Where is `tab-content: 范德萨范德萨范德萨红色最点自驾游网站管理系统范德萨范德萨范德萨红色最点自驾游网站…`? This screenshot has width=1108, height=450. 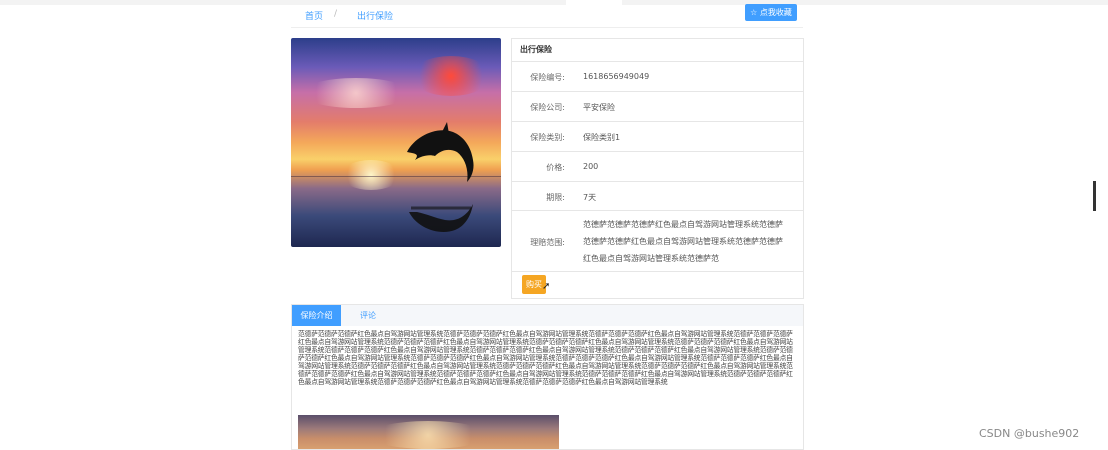
tab-content: 范德萨范德萨范德萨红色最点自驾游网站管理系统范德萨范德萨范德萨红色最点自驾游网站… is located at coordinates (547, 387).